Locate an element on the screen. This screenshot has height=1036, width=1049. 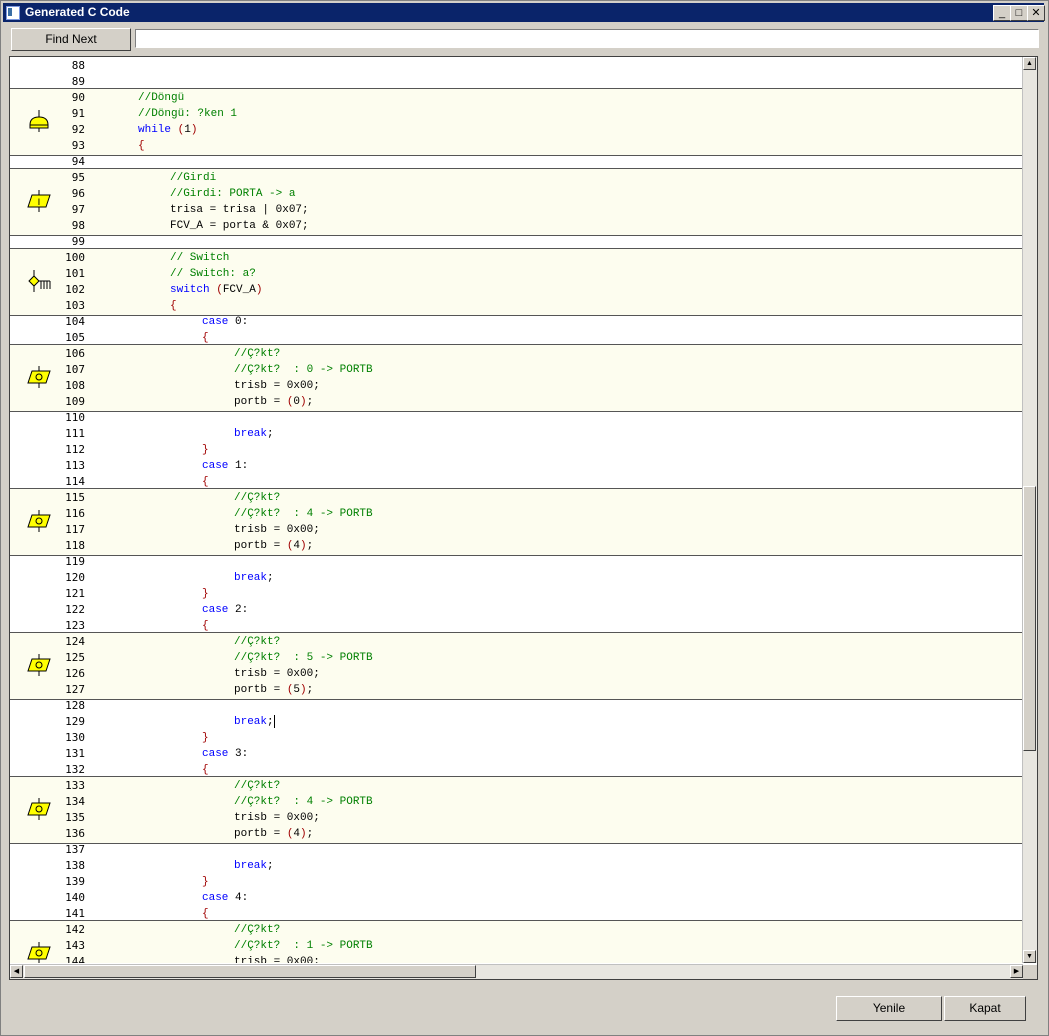
close-dialog-button: Kapat is located at coordinates (985, 1008).